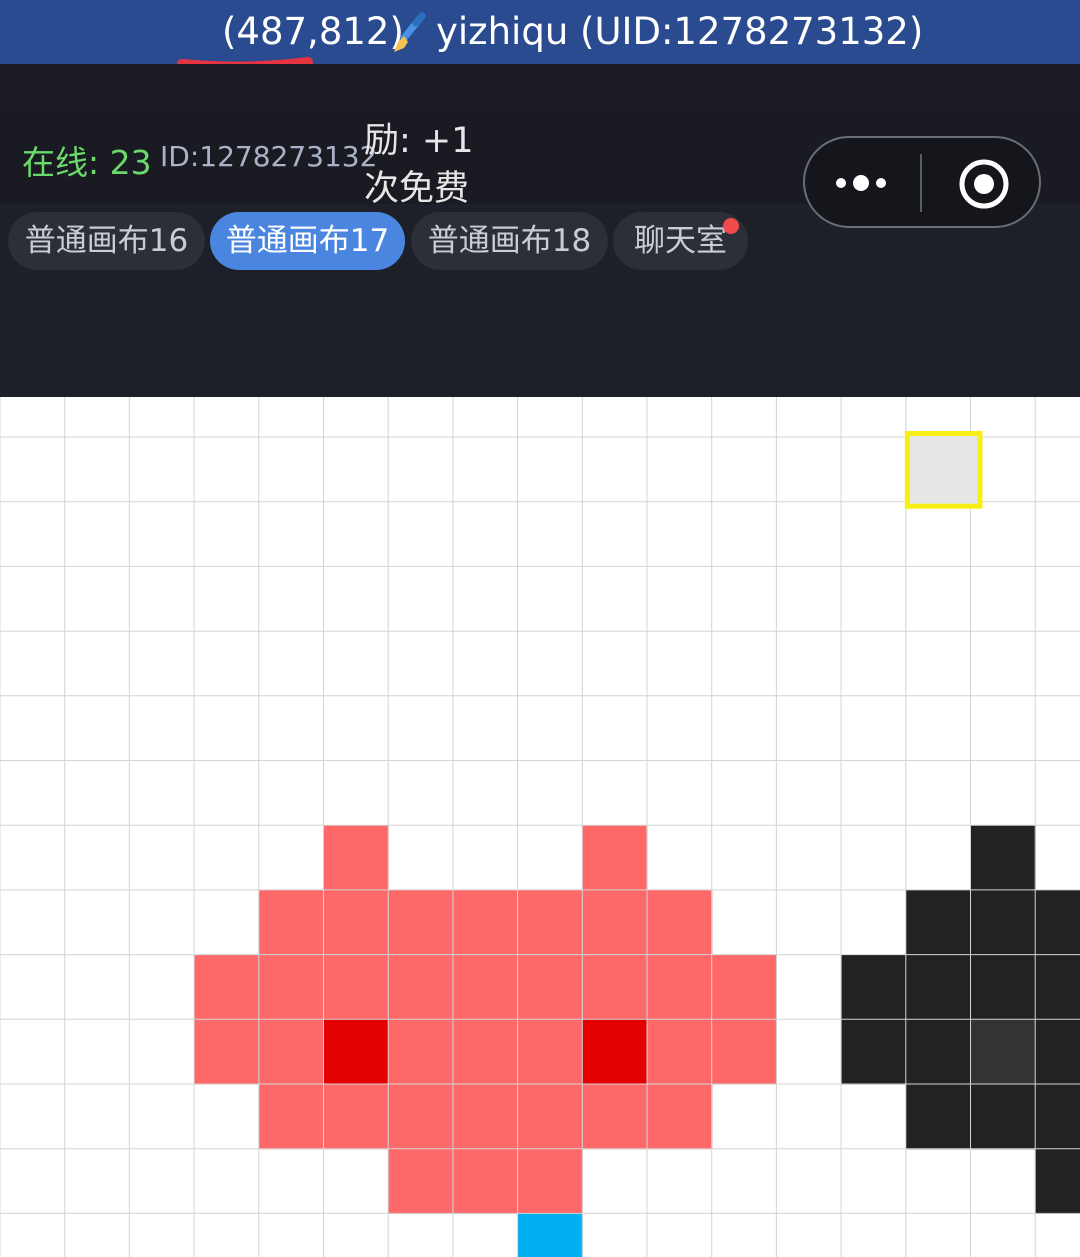 Image resolution: width=1080 pixels, height=1257 pixels. I want to click on notification-dot, so click(731, 226).